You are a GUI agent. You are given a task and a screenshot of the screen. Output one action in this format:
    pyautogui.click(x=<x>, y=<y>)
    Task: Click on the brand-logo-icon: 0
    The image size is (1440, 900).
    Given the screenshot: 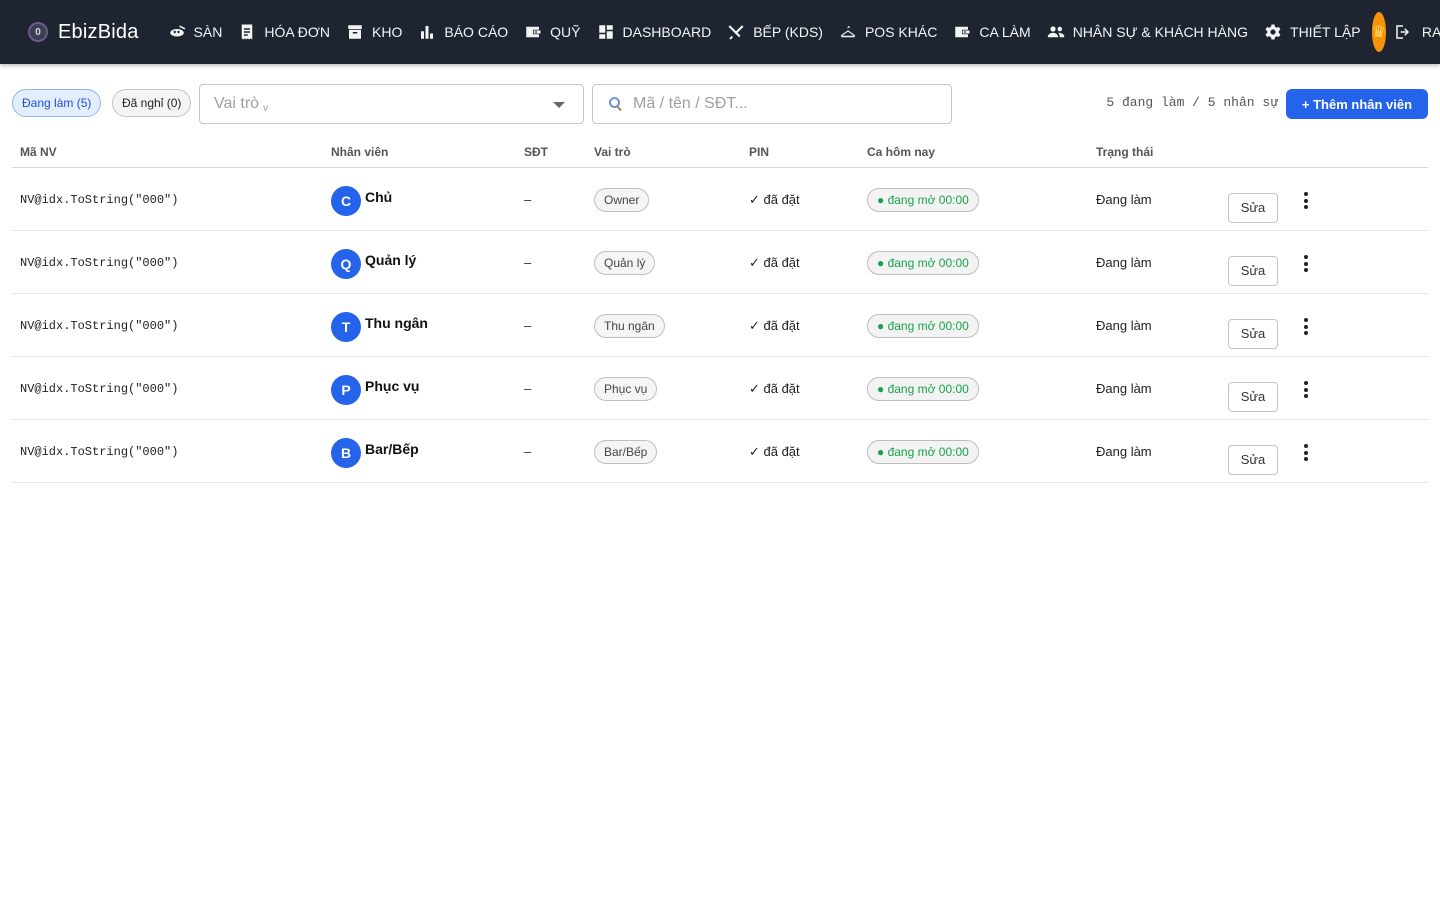 What is the action you would take?
    pyautogui.click(x=38, y=32)
    